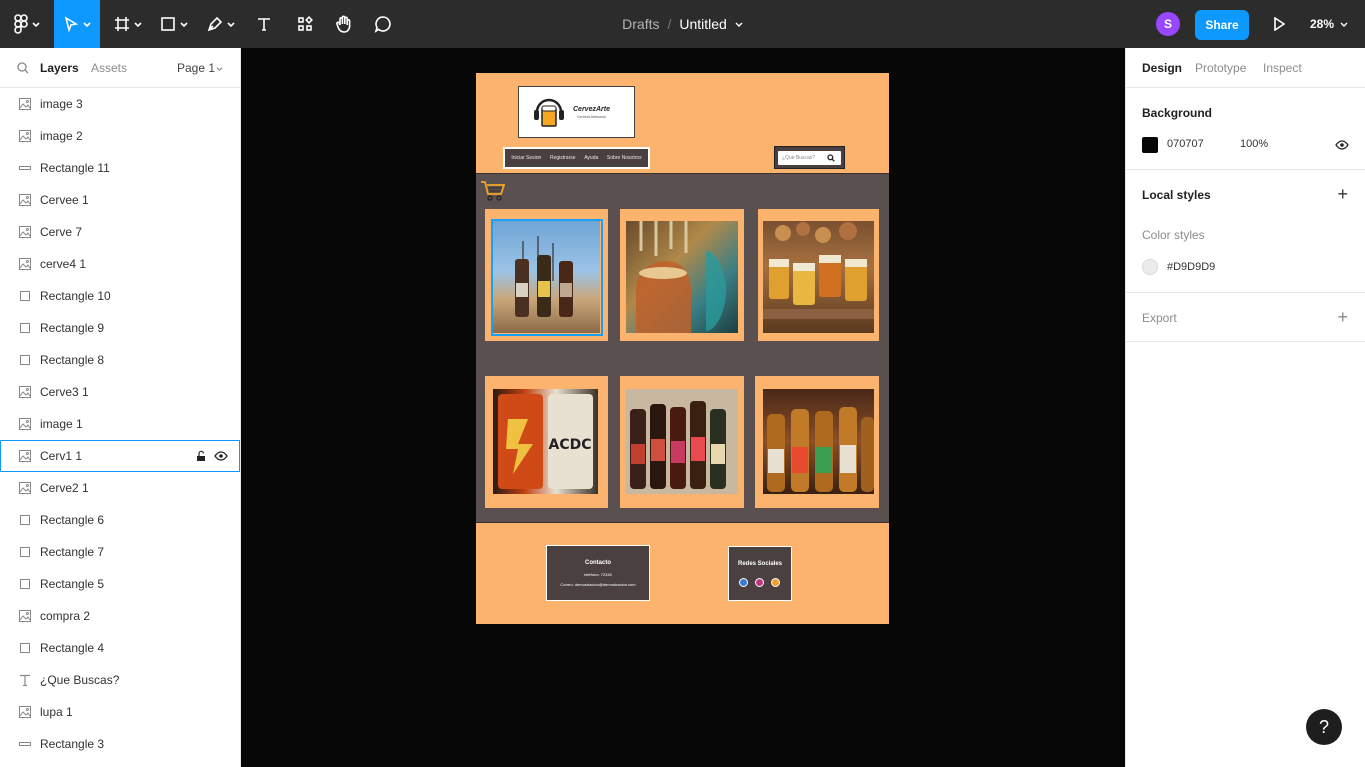 The height and width of the screenshot is (767, 1365). I want to click on file-name: Untitled, so click(702, 24).